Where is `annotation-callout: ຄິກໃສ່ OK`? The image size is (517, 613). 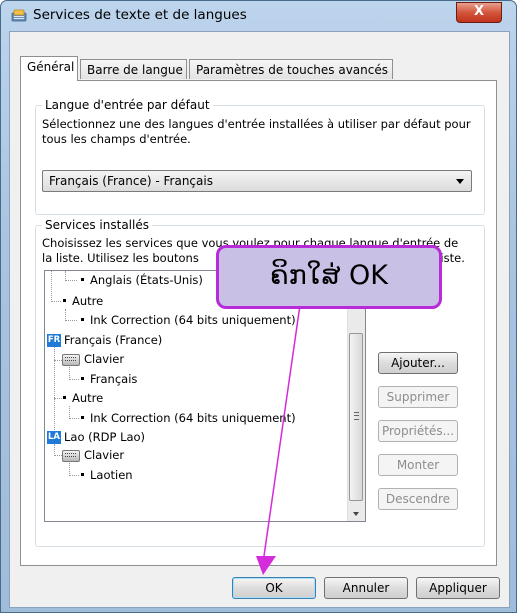 annotation-callout: ຄິກໃສ່ OK is located at coordinates (329, 277).